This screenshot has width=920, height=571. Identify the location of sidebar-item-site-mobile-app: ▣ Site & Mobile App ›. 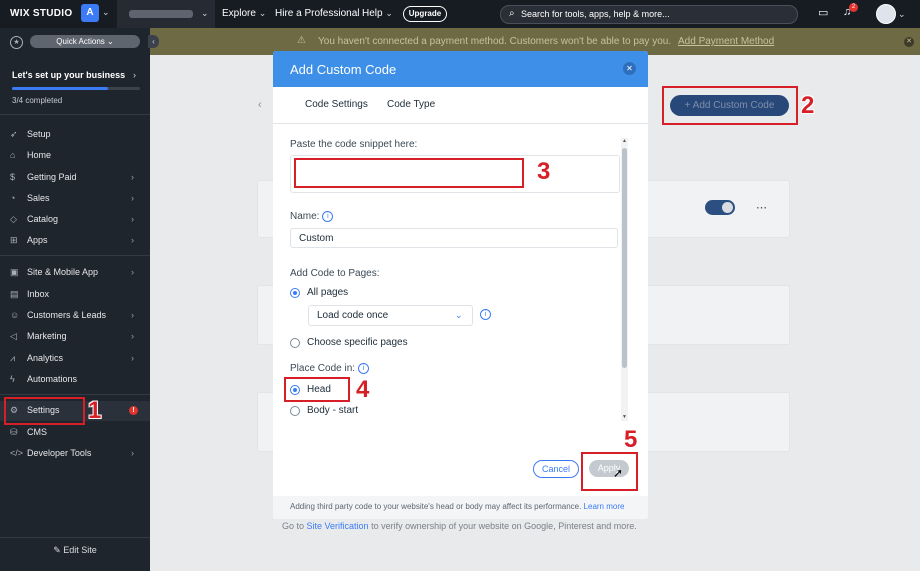
(75, 273).